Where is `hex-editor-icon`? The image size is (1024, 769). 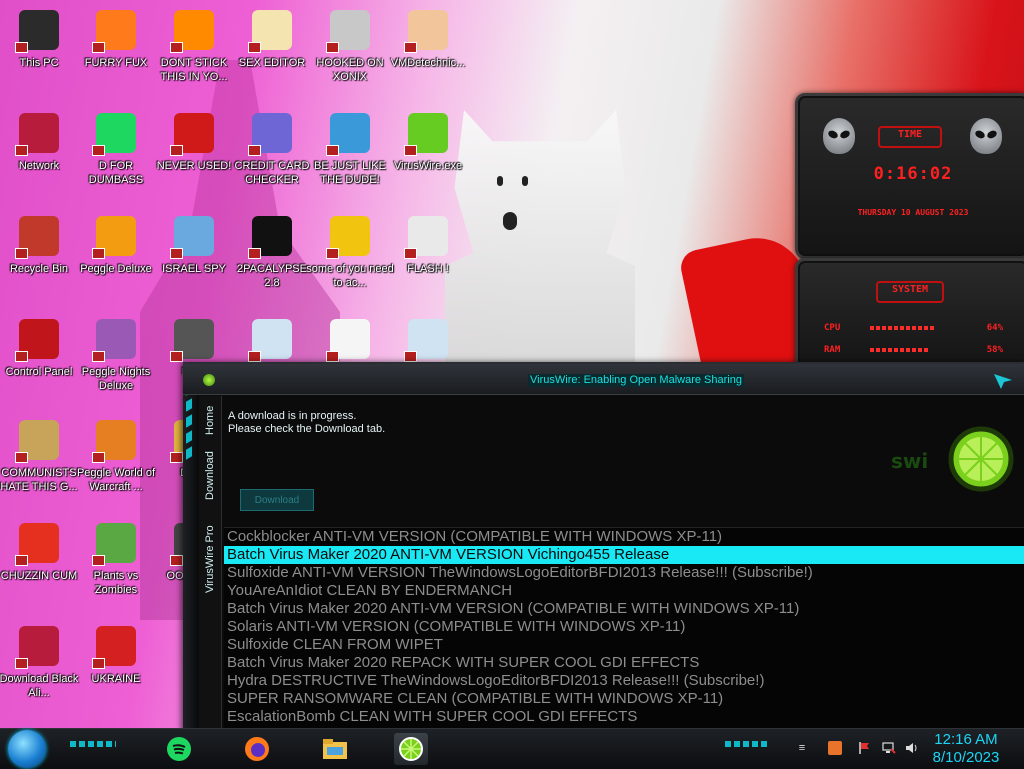
hex-editor-icon is located at coordinates (270, 31).